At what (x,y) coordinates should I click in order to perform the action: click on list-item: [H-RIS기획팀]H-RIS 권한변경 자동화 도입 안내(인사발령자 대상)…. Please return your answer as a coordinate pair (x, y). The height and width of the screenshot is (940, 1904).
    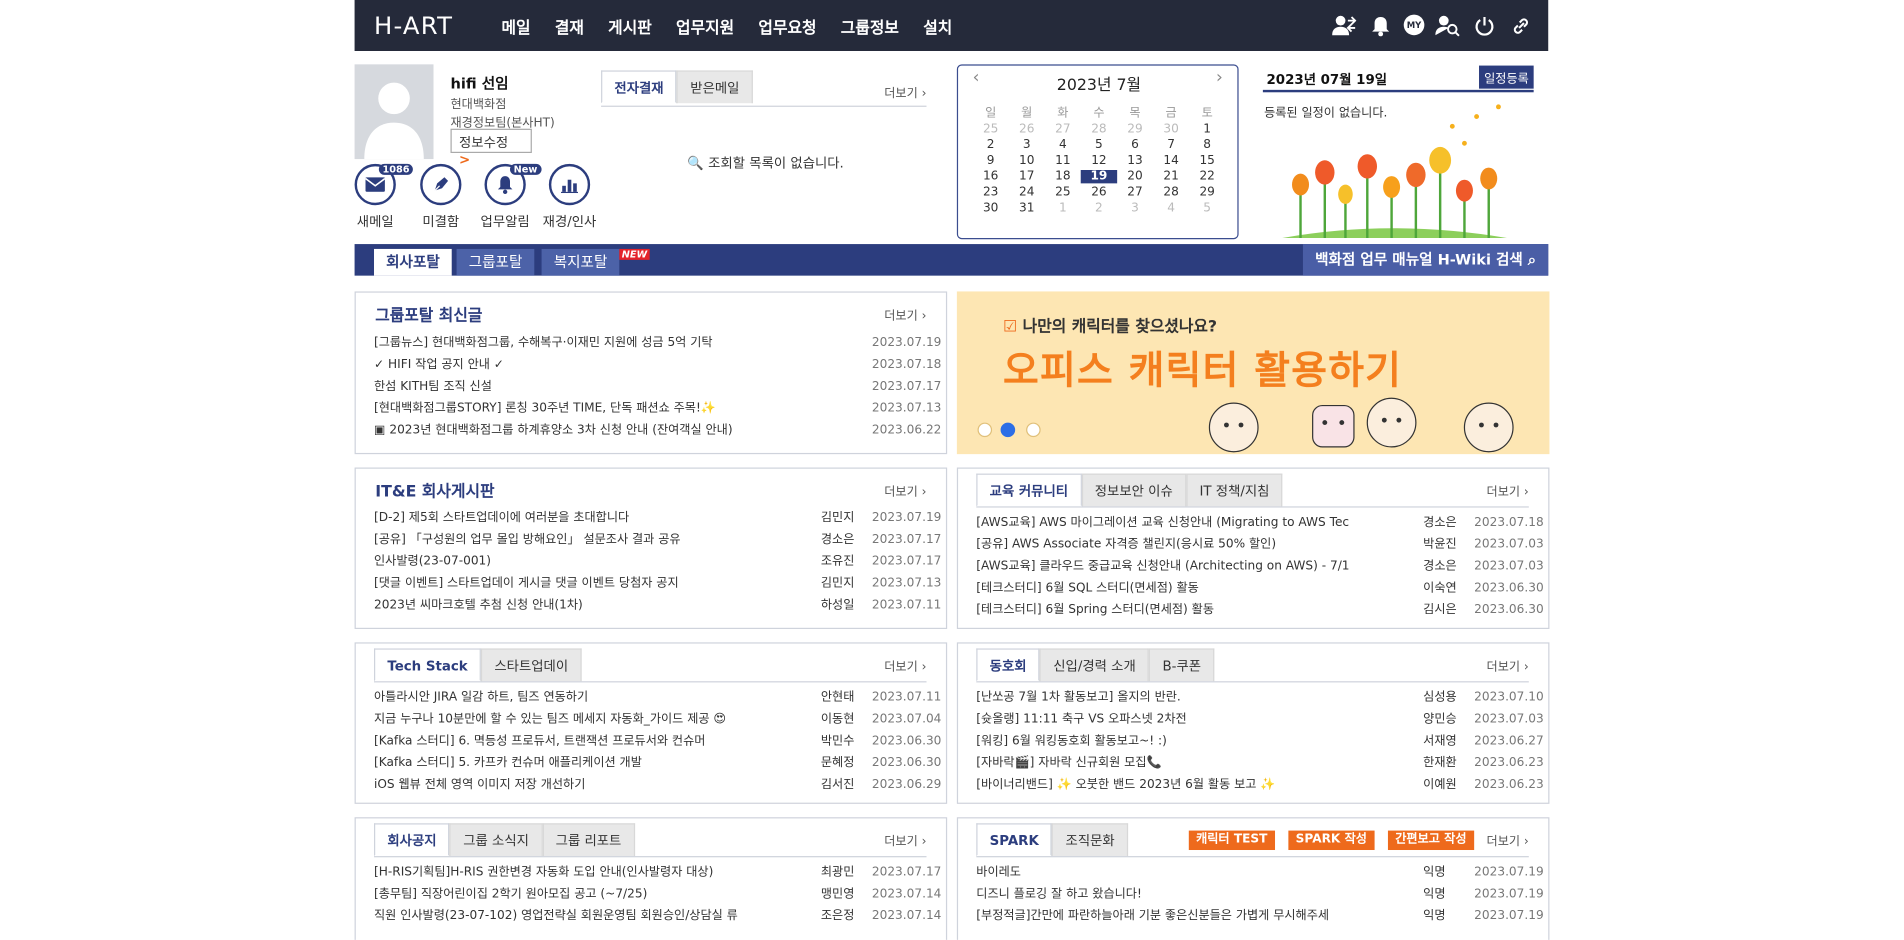
    Looking at the image, I should click on (657, 873).